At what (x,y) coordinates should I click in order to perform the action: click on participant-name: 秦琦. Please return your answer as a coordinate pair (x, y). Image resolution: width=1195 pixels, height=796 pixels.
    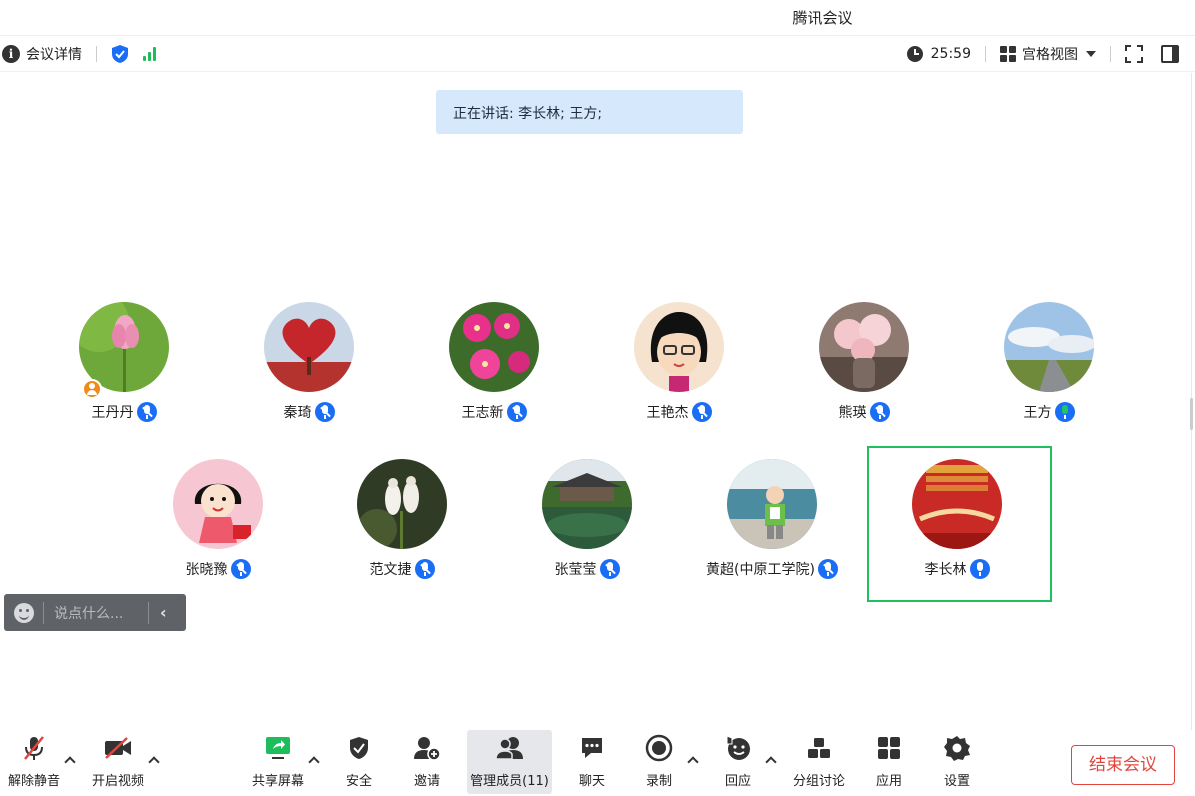
    Looking at the image, I should click on (297, 413).